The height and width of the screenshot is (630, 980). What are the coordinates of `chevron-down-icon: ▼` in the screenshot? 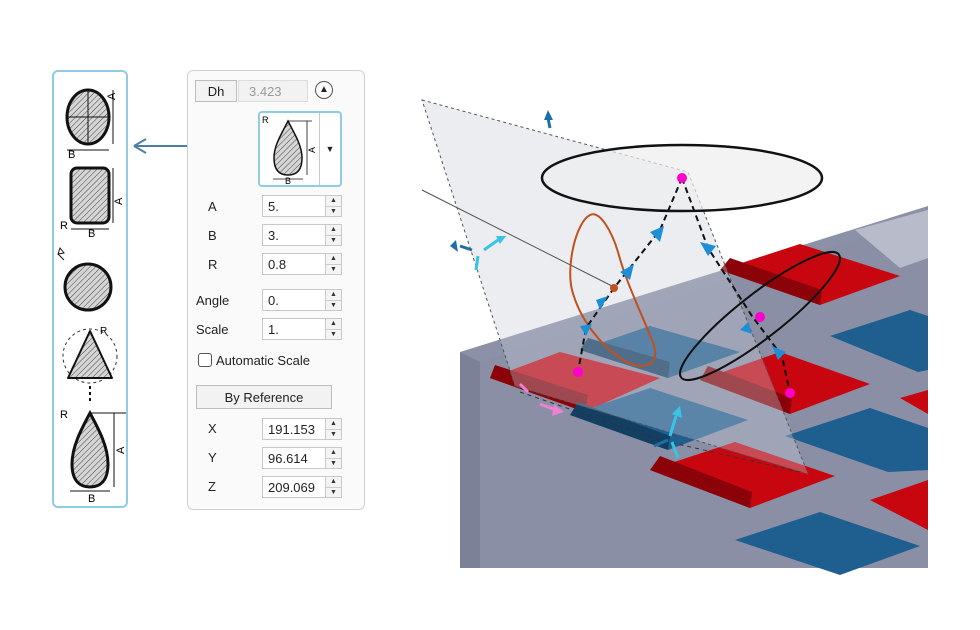 It's located at (329, 149).